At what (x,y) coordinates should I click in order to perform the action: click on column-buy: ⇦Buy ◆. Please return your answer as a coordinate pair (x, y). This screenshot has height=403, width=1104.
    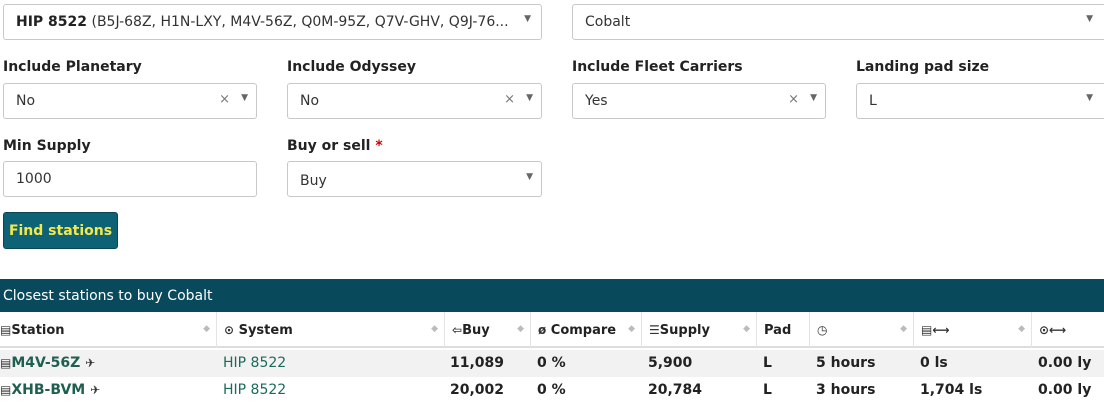
    Looking at the image, I should click on (488, 330).